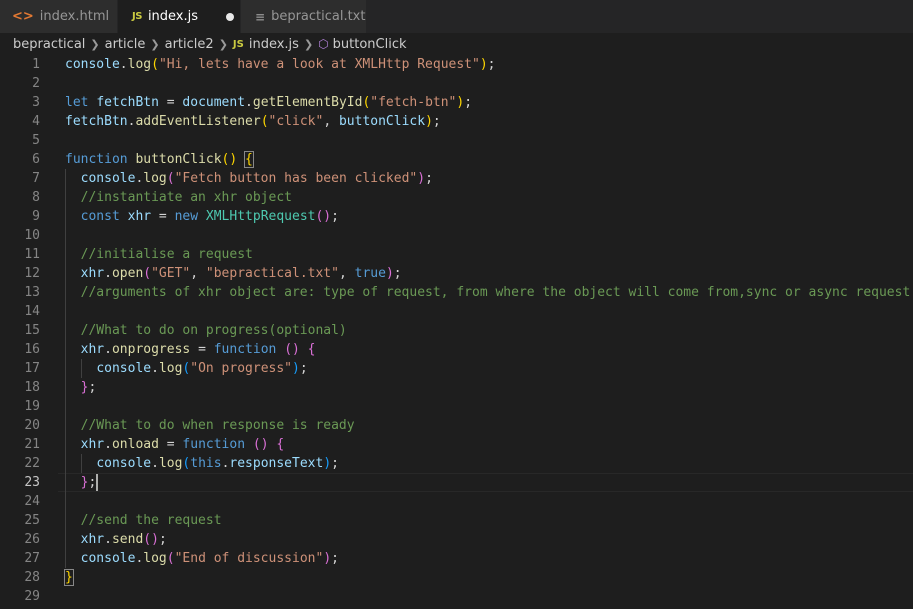  What do you see at coordinates (100, 159) in the screenshot?
I see `code-token: function` at bounding box center [100, 159].